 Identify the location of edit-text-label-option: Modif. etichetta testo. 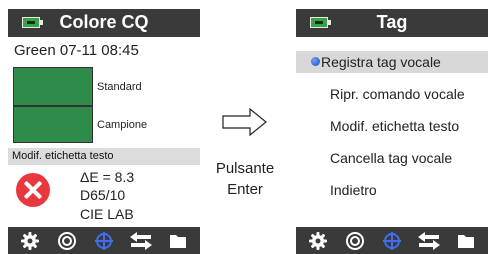
(104, 156).